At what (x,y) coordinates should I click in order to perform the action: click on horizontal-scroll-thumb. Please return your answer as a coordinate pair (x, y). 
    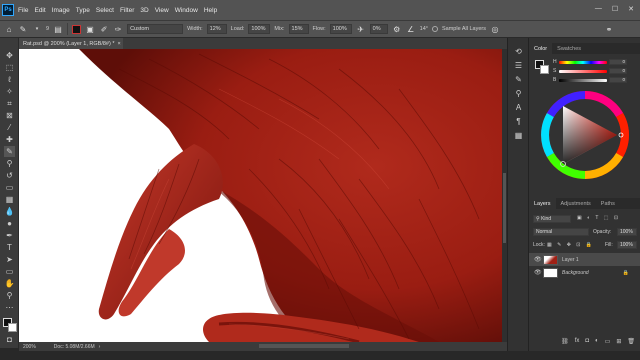
    Looking at the image, I should click on (304, 346).